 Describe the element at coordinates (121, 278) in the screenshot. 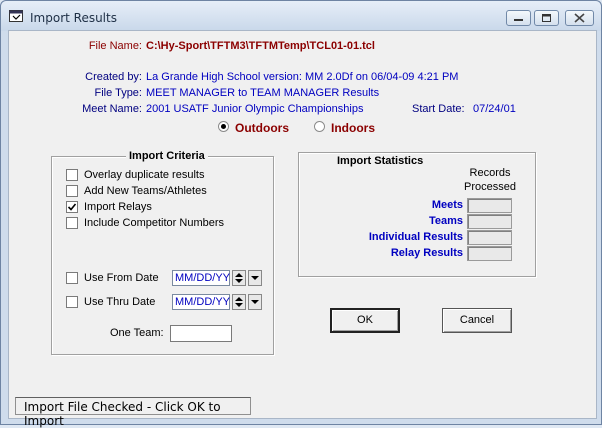

I see `use-from-date-label: Use From Date` at that location.